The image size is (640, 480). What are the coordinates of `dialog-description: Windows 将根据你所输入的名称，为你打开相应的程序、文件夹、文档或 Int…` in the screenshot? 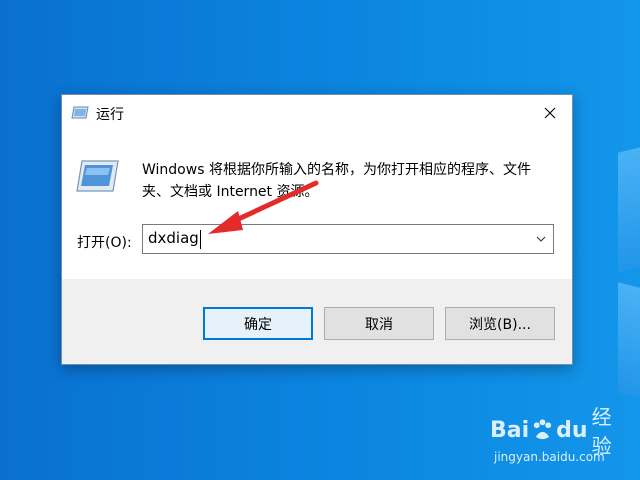 It's located at (336, 181).